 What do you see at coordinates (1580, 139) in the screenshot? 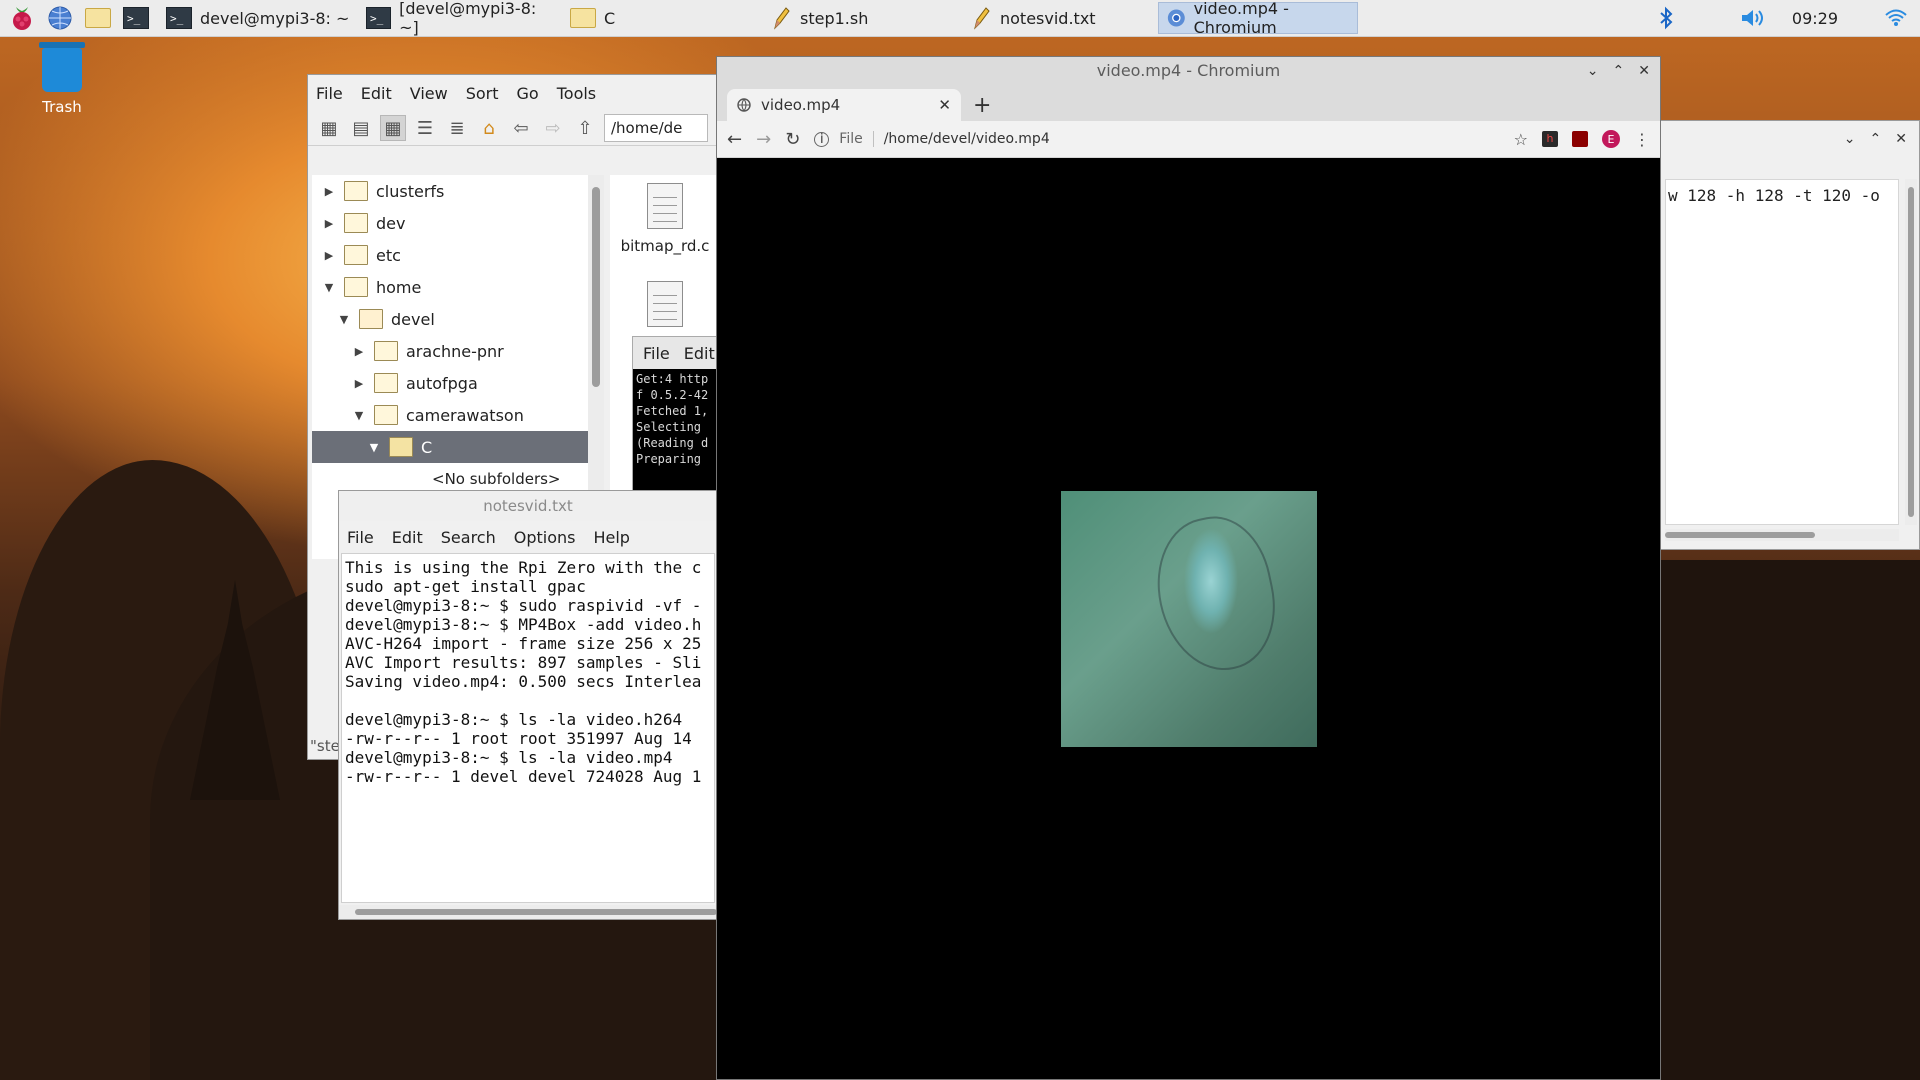
I see `ublock-icon` at bounding box center [1580, 139].